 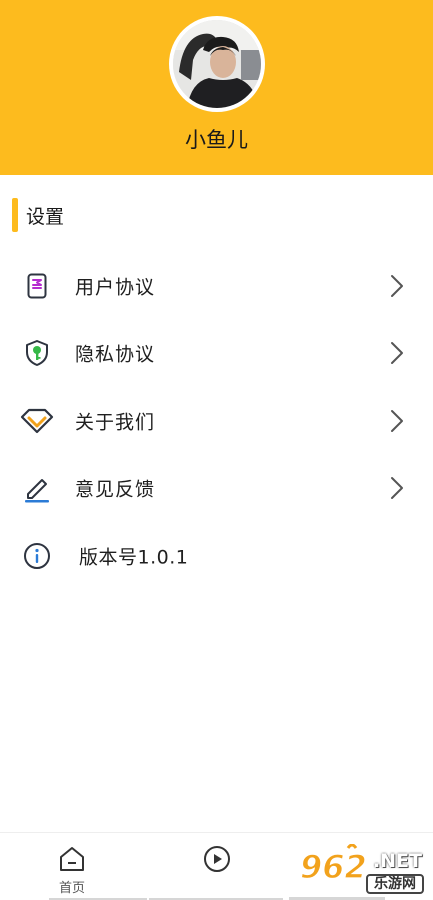 What do you see at coordinates (216, 286) in the screenshot?
I see `menu-item-user-agreement: 用户协议` at bounding box center [216, 286].